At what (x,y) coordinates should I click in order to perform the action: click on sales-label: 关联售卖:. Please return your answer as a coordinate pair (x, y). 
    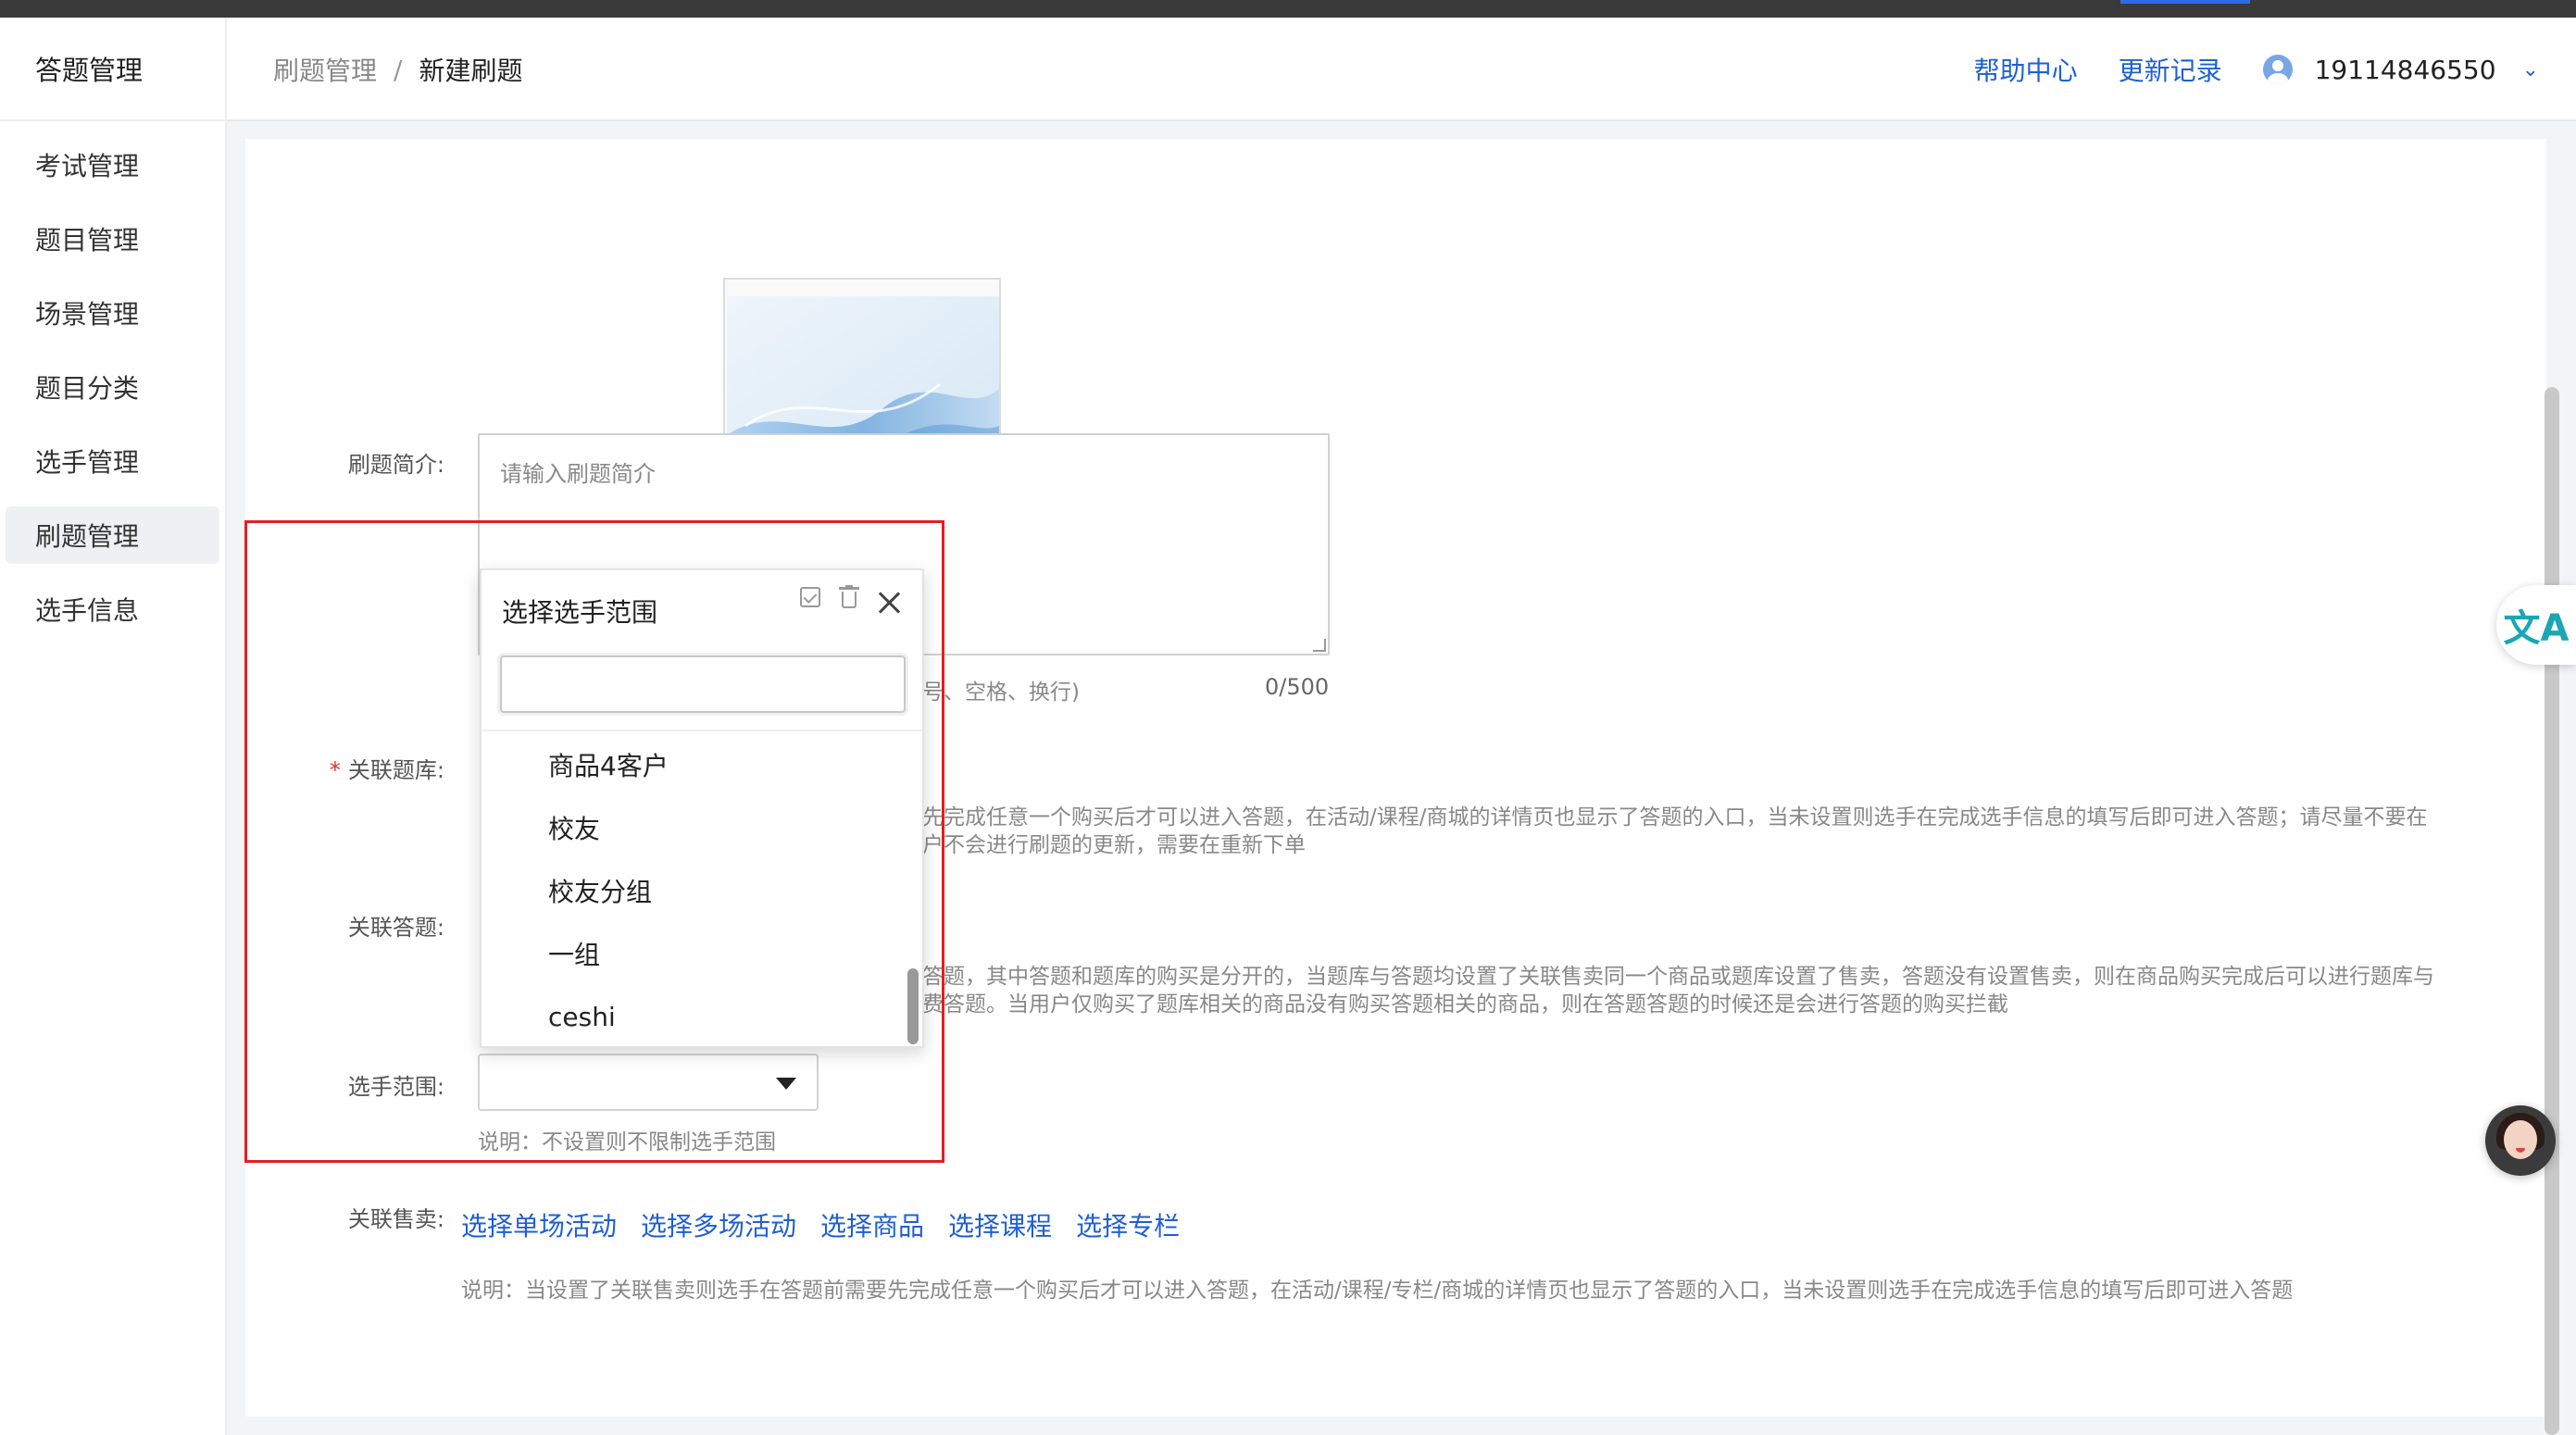
    Looking at the image, I should click on (395, 1219).